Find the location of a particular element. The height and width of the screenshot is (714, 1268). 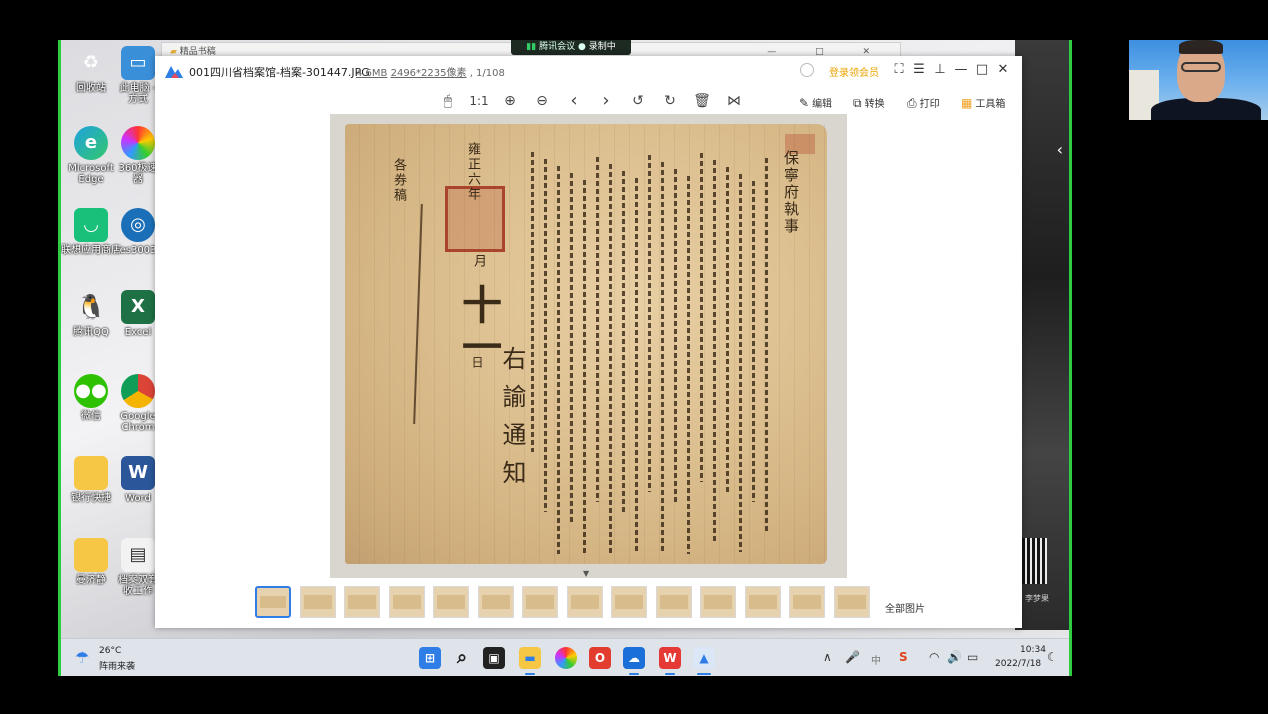

doc-date-column: 雍正六年 is located at coordinates (472, 172).